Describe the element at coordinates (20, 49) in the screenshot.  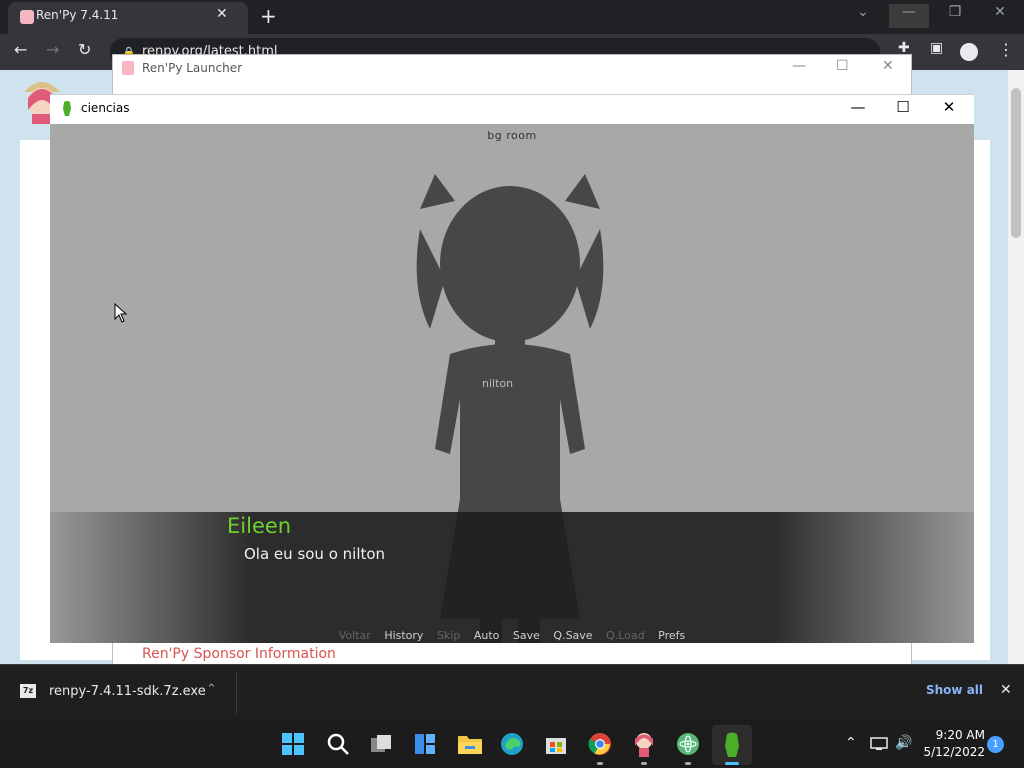
I see `back-icon: ←` at that location.